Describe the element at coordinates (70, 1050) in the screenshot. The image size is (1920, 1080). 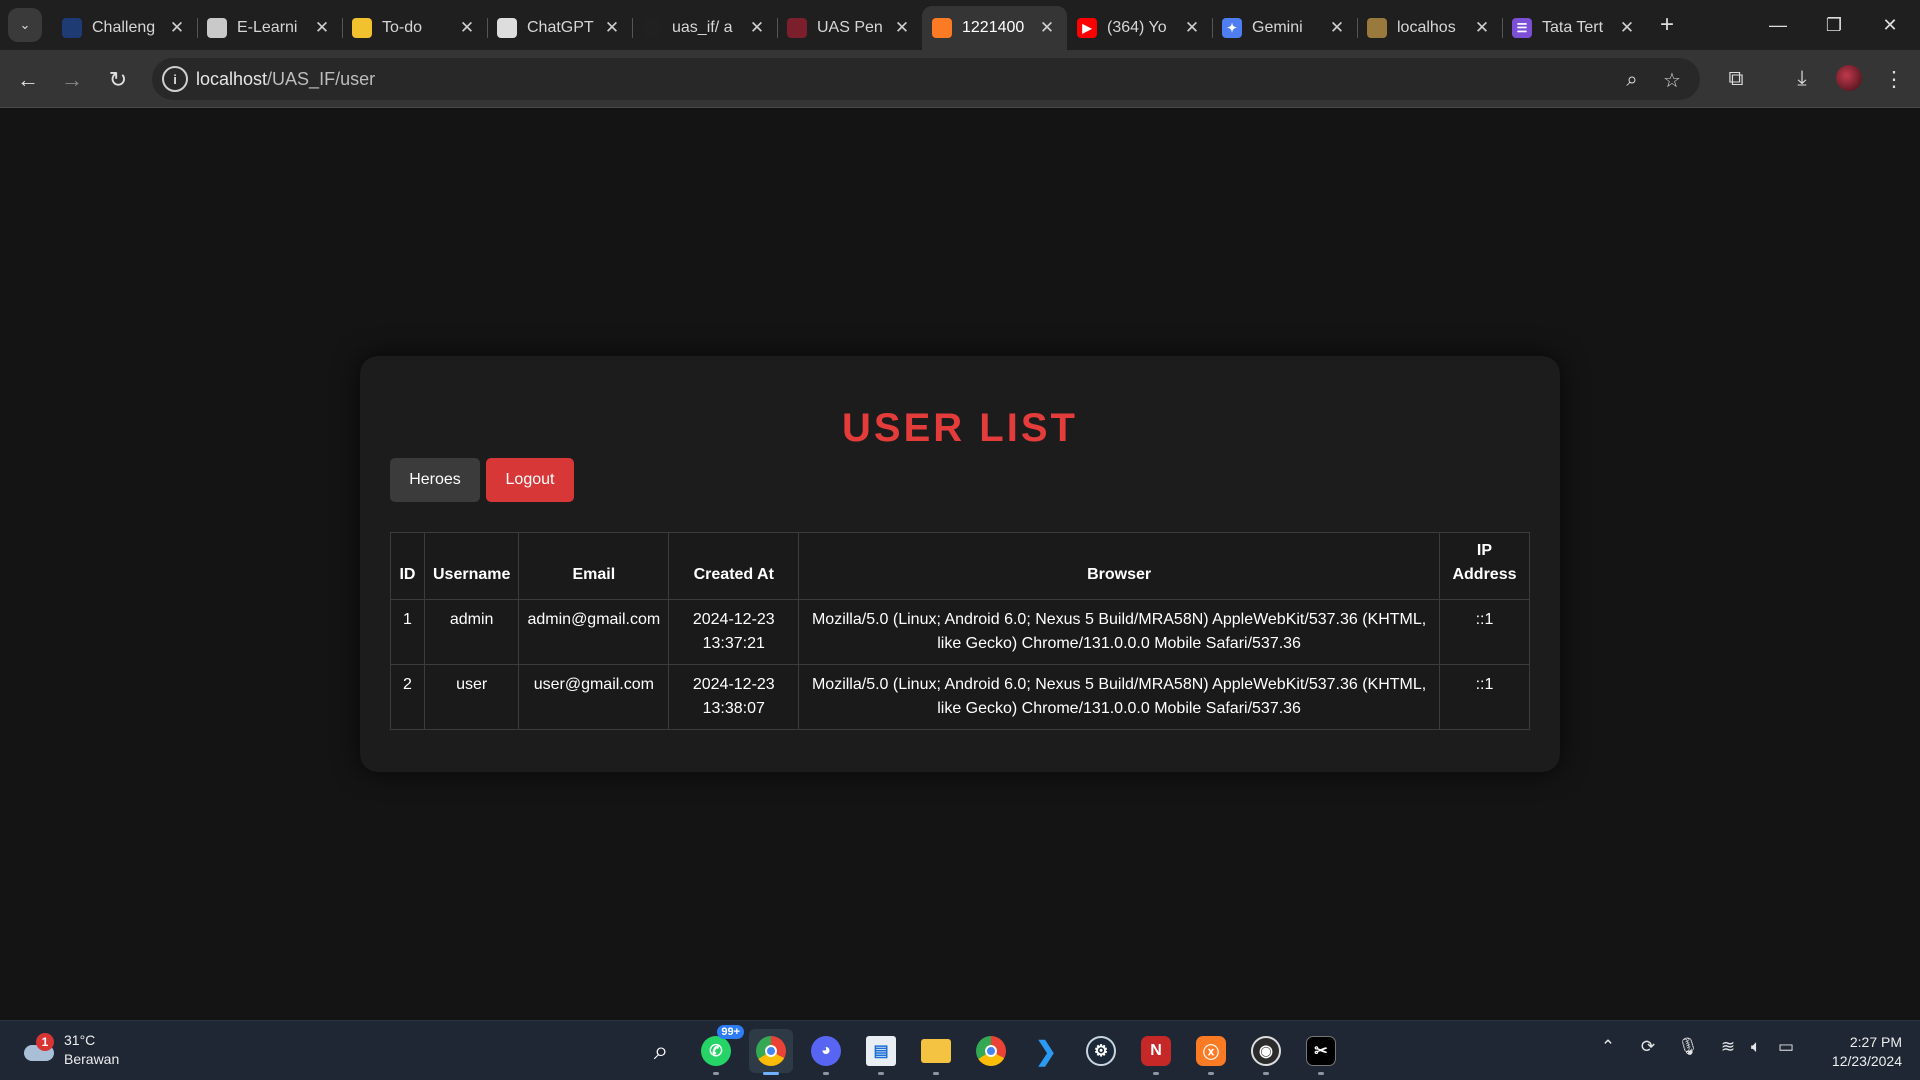
I see `weather-widget: 1 31°C Berawan` at that location.